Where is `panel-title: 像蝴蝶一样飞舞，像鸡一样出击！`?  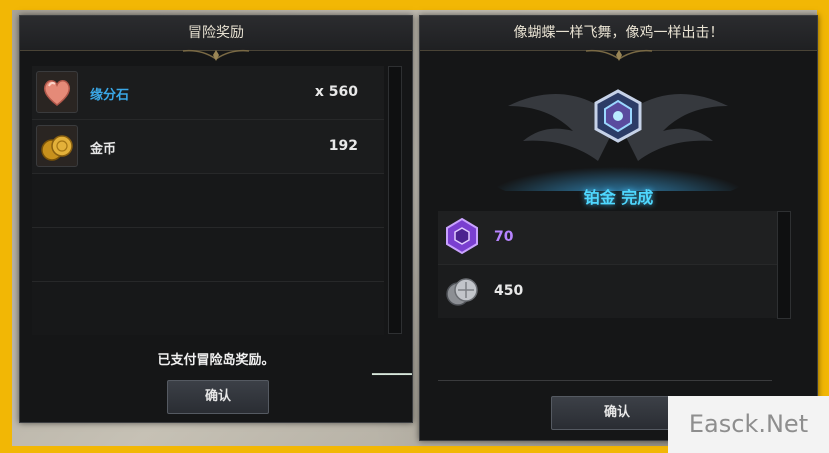 panel-title: 像蝴蝶一样飞舞，像鸡一样出击！ is located at coordinates (618, 33).